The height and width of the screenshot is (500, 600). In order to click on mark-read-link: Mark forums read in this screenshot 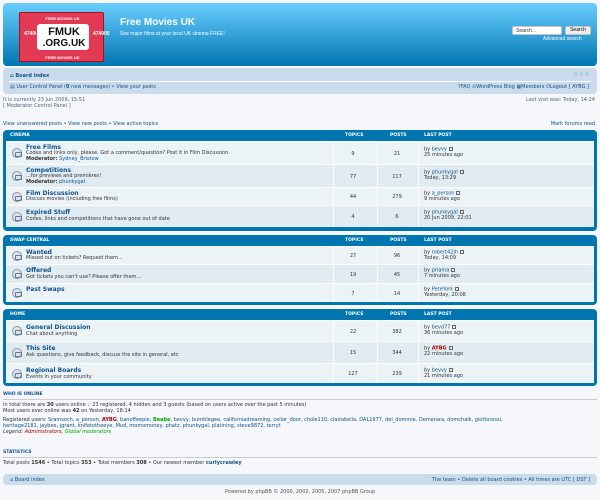, I will do `click(573, 124)`.